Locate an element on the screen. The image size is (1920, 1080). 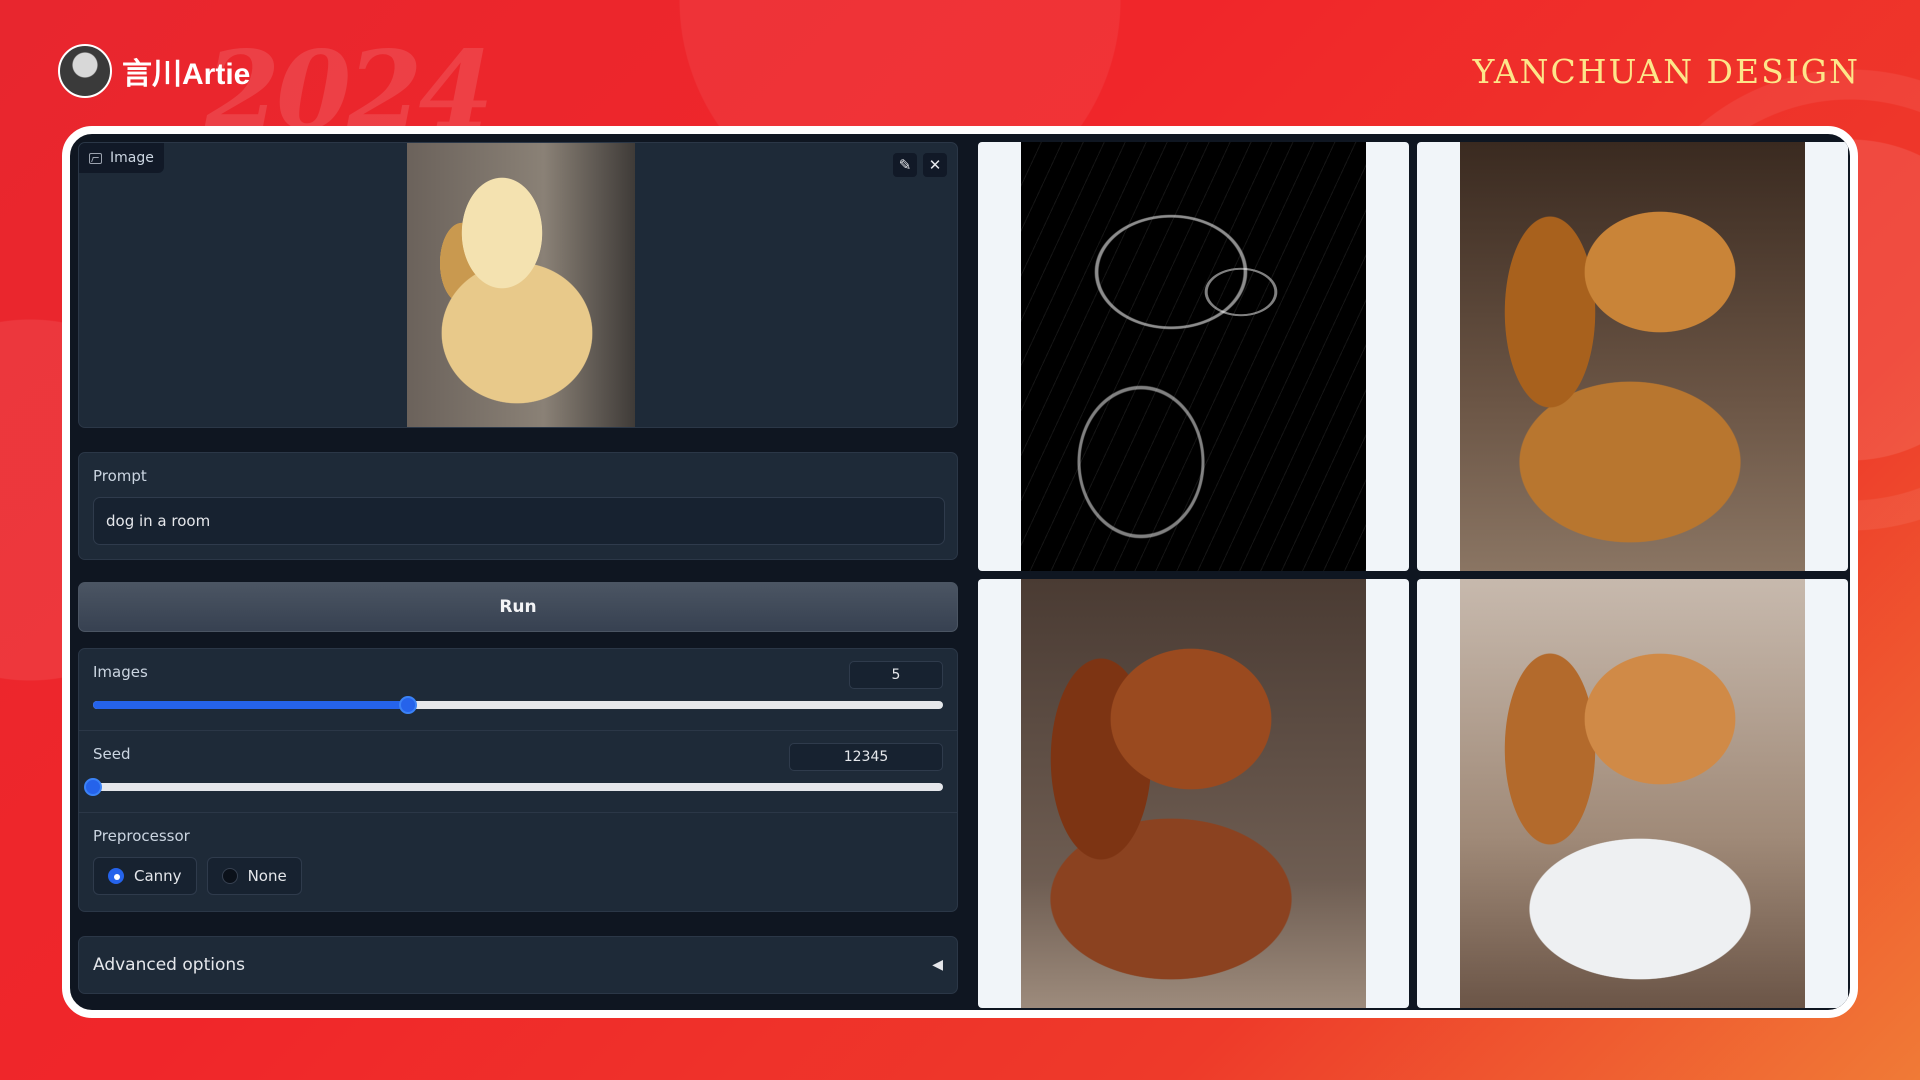
images-slider is located at coordinates (518, 705).